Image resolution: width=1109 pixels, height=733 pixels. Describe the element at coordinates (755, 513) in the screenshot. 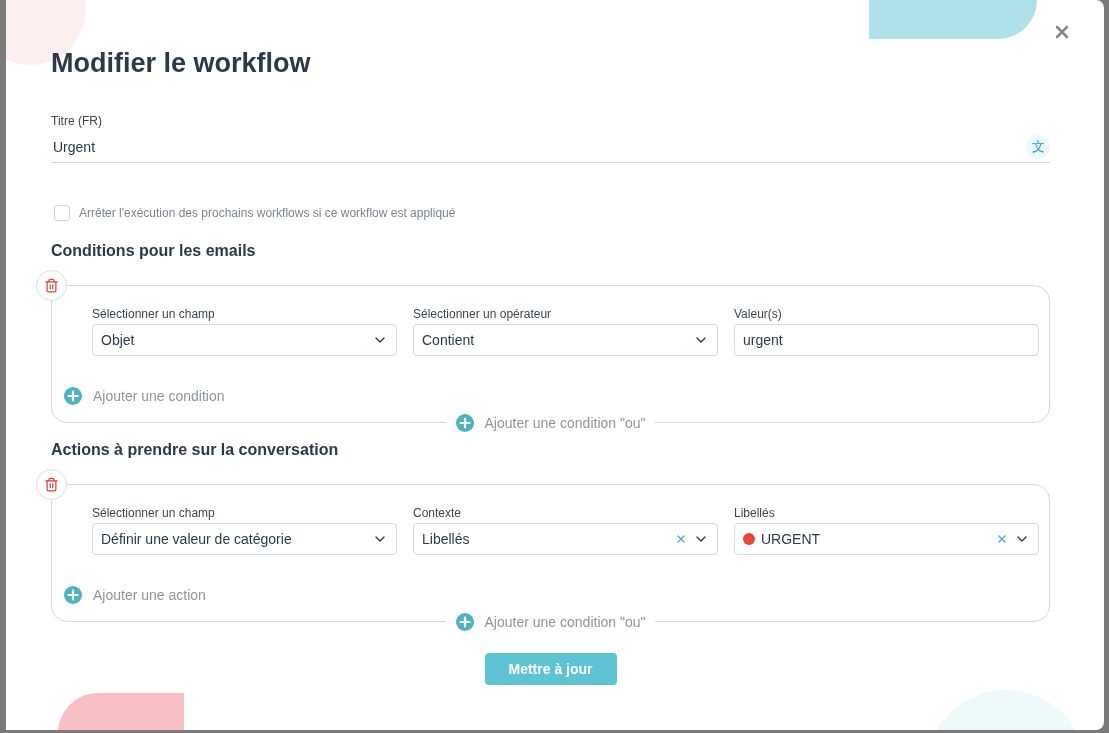

I see `field-label: Libellés` at that location.